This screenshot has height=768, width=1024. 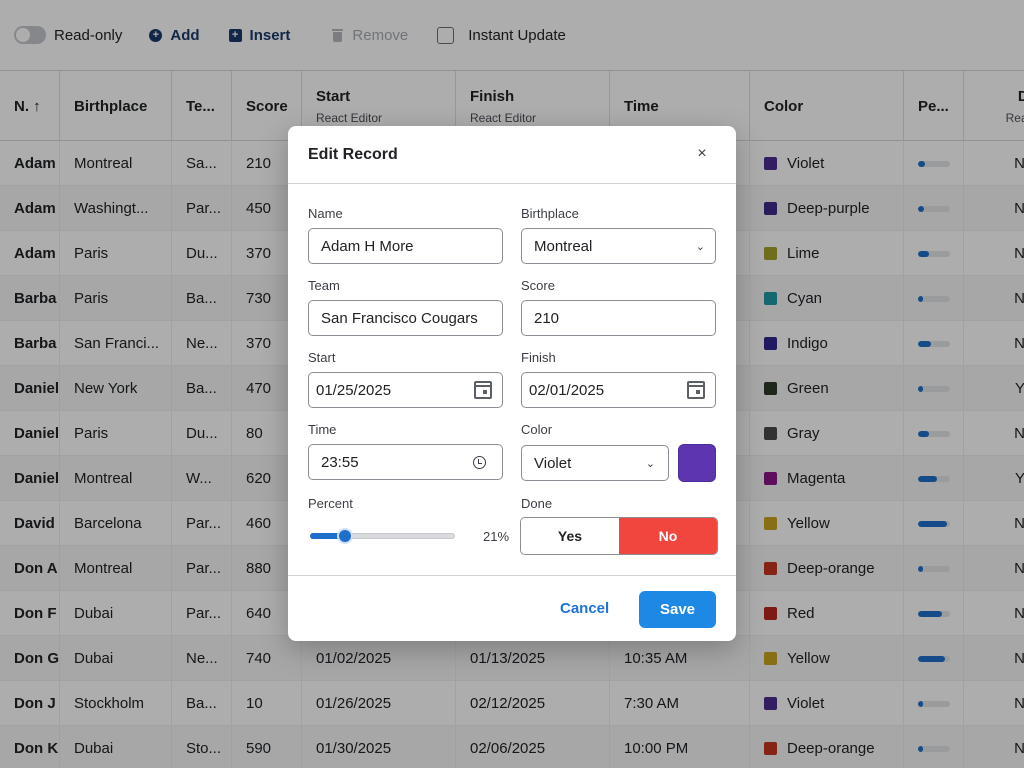 What do you see at coordinates (405, 462) in the screenshot?
I see `time-field: 23:55` at bounding box center [405, 462].